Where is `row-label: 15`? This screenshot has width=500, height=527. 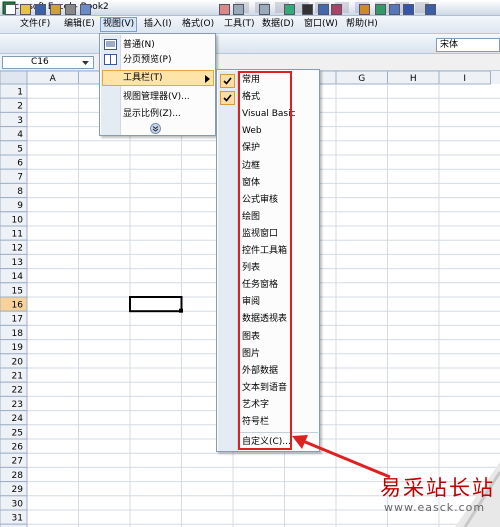 row-label: 15 is located at coordinates (17, 291).